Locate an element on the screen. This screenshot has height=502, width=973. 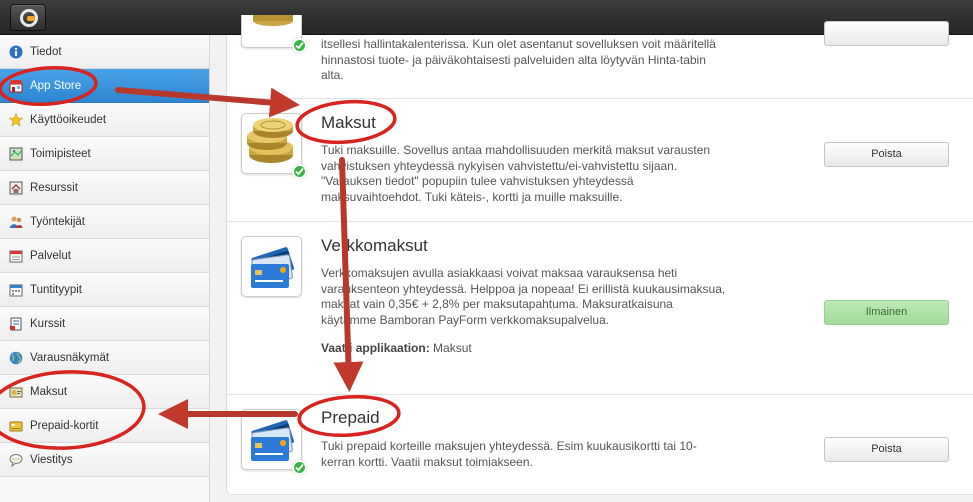
sidebar-item-app-store: App Store is located at coordinates (104, 86).